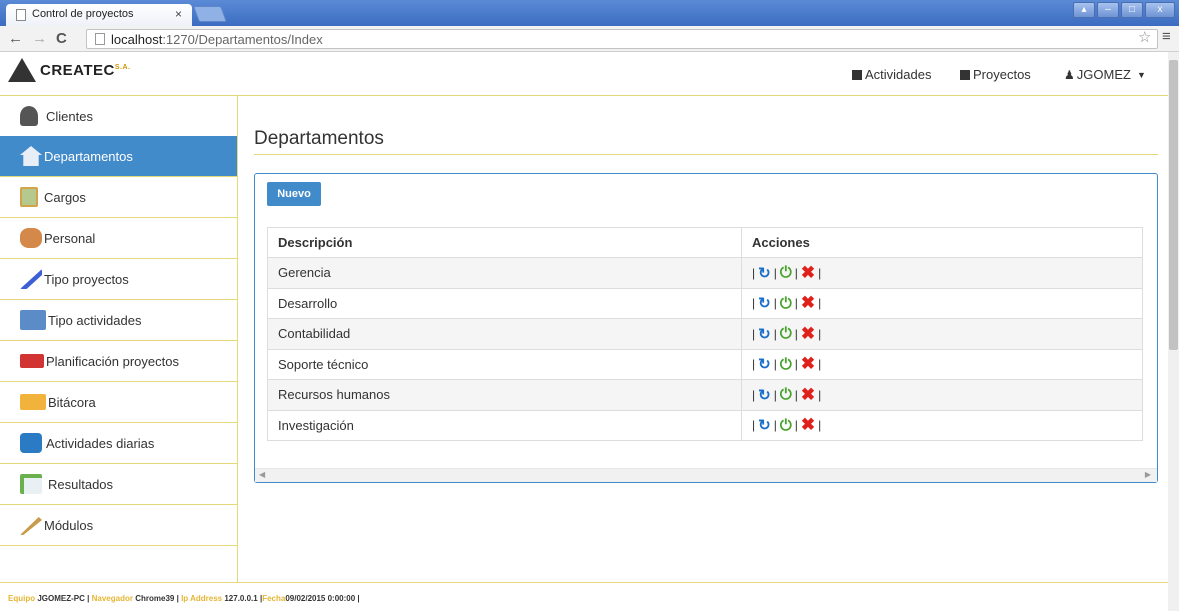 Image resolution: width=1179 pixels, height=611 pixels. What do you see at coordinates (61, 38) in the screenshot?
I see `reload-icon: C` at bounding box center [61, 38].